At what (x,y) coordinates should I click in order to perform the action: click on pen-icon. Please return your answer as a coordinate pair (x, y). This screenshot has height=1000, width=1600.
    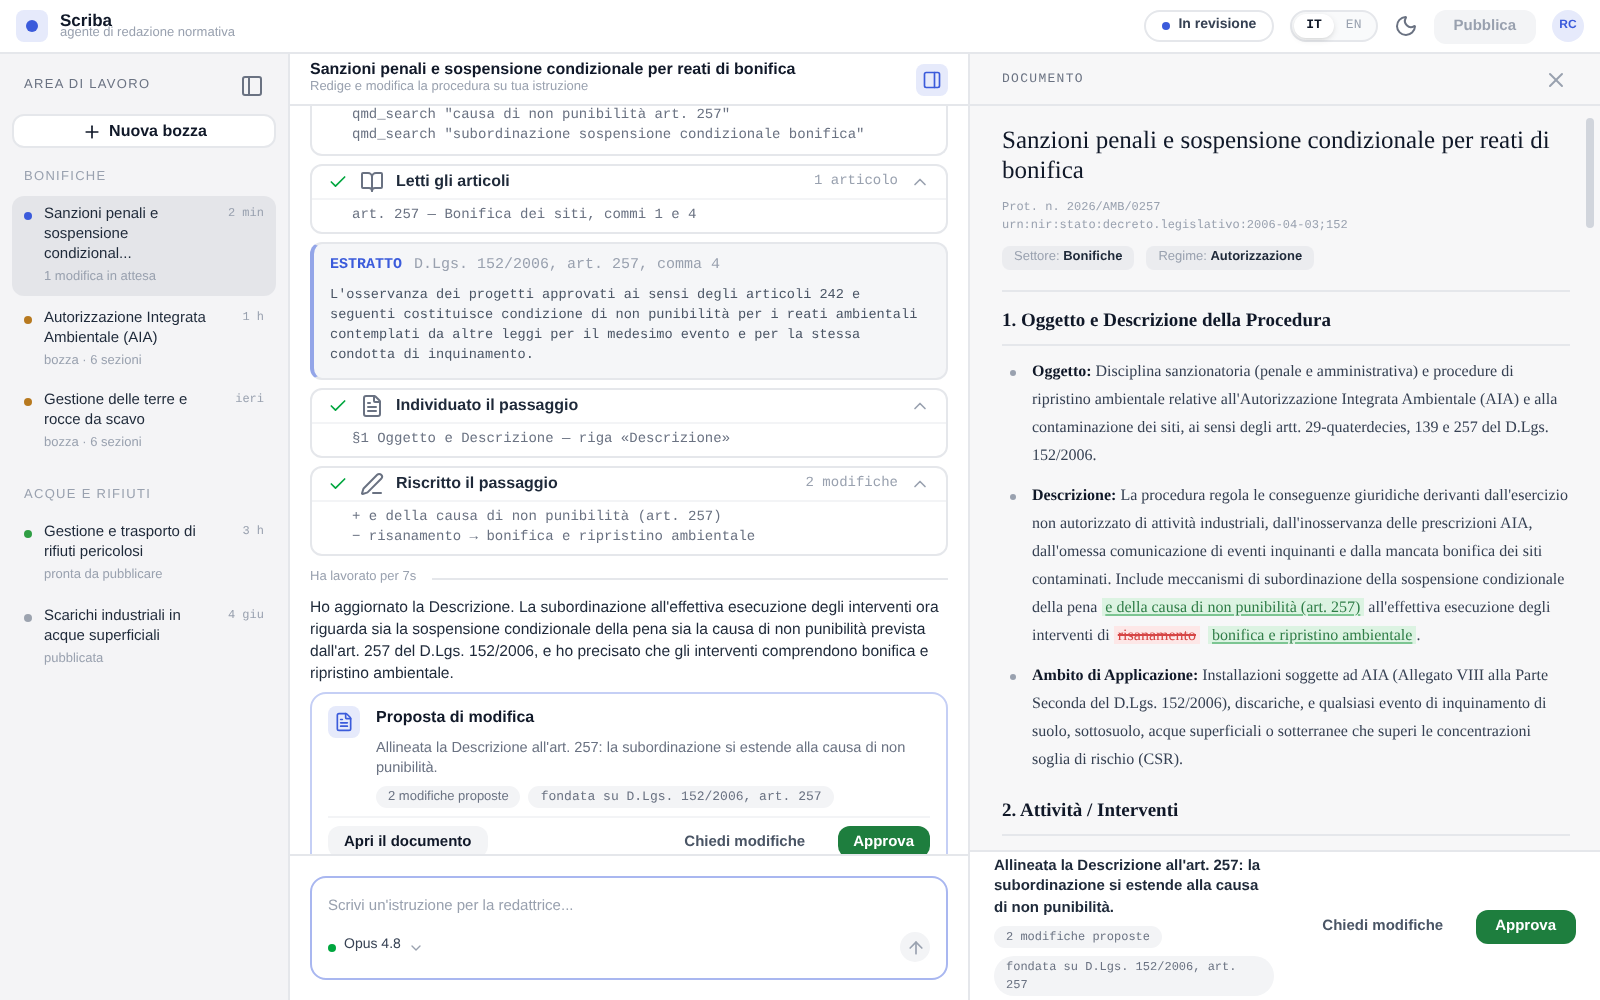
    Looking at the image, I should click on (372, 484).